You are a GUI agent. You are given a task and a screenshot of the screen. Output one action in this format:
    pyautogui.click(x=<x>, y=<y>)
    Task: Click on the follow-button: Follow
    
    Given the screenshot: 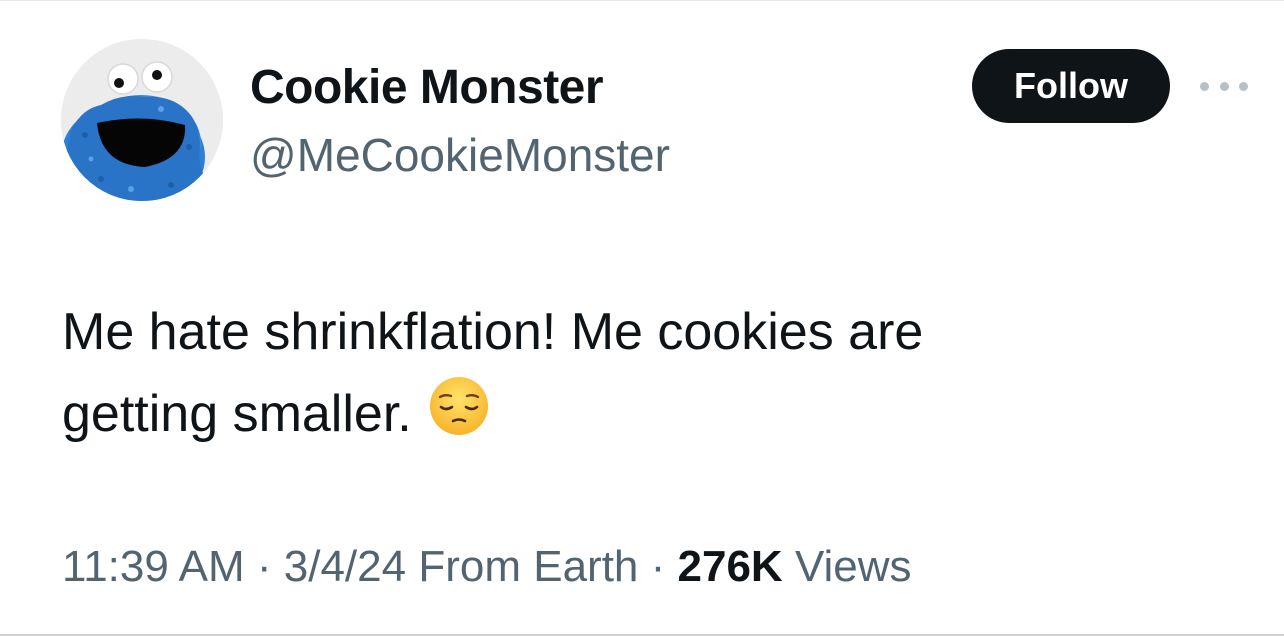 What is the action you would take?
    pyautogui.click(x=1071, y=86)
    